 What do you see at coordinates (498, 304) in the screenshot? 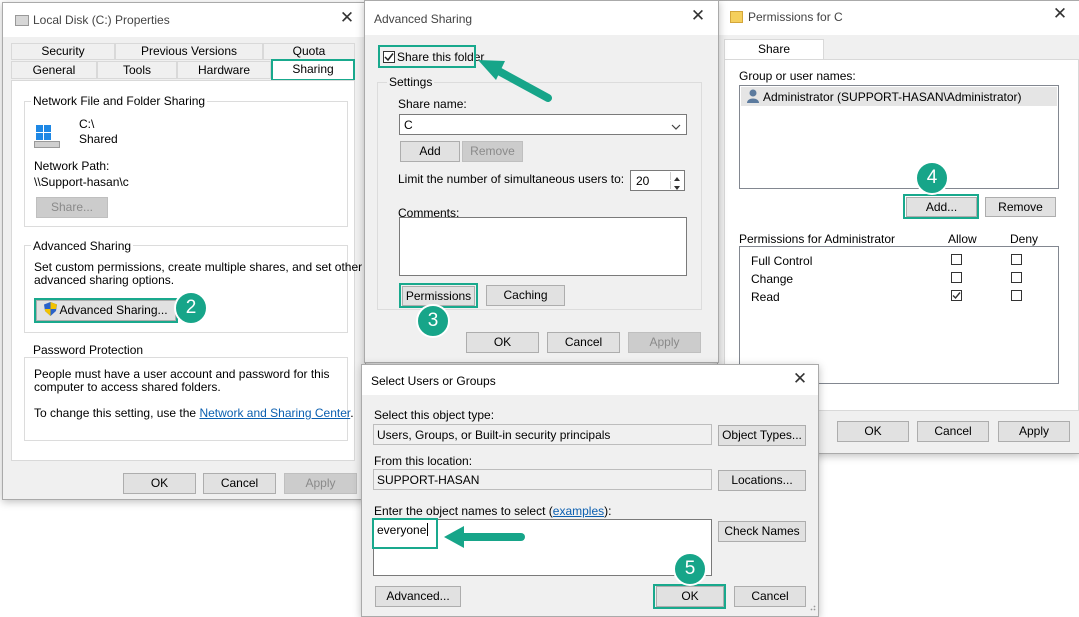
I see `annotation-arrows` at bounding box center [498, 304].